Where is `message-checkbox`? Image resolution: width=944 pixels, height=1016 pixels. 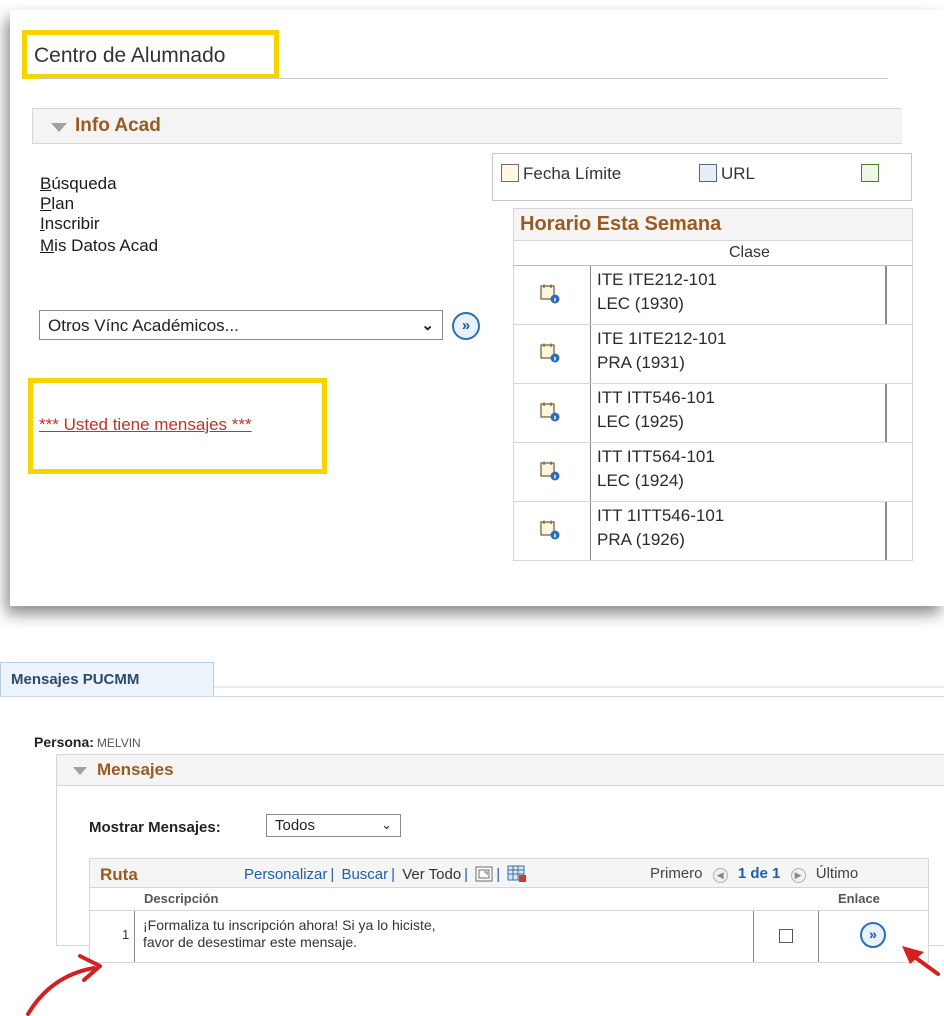
message-checkbox is located at coordinates (786, 936).